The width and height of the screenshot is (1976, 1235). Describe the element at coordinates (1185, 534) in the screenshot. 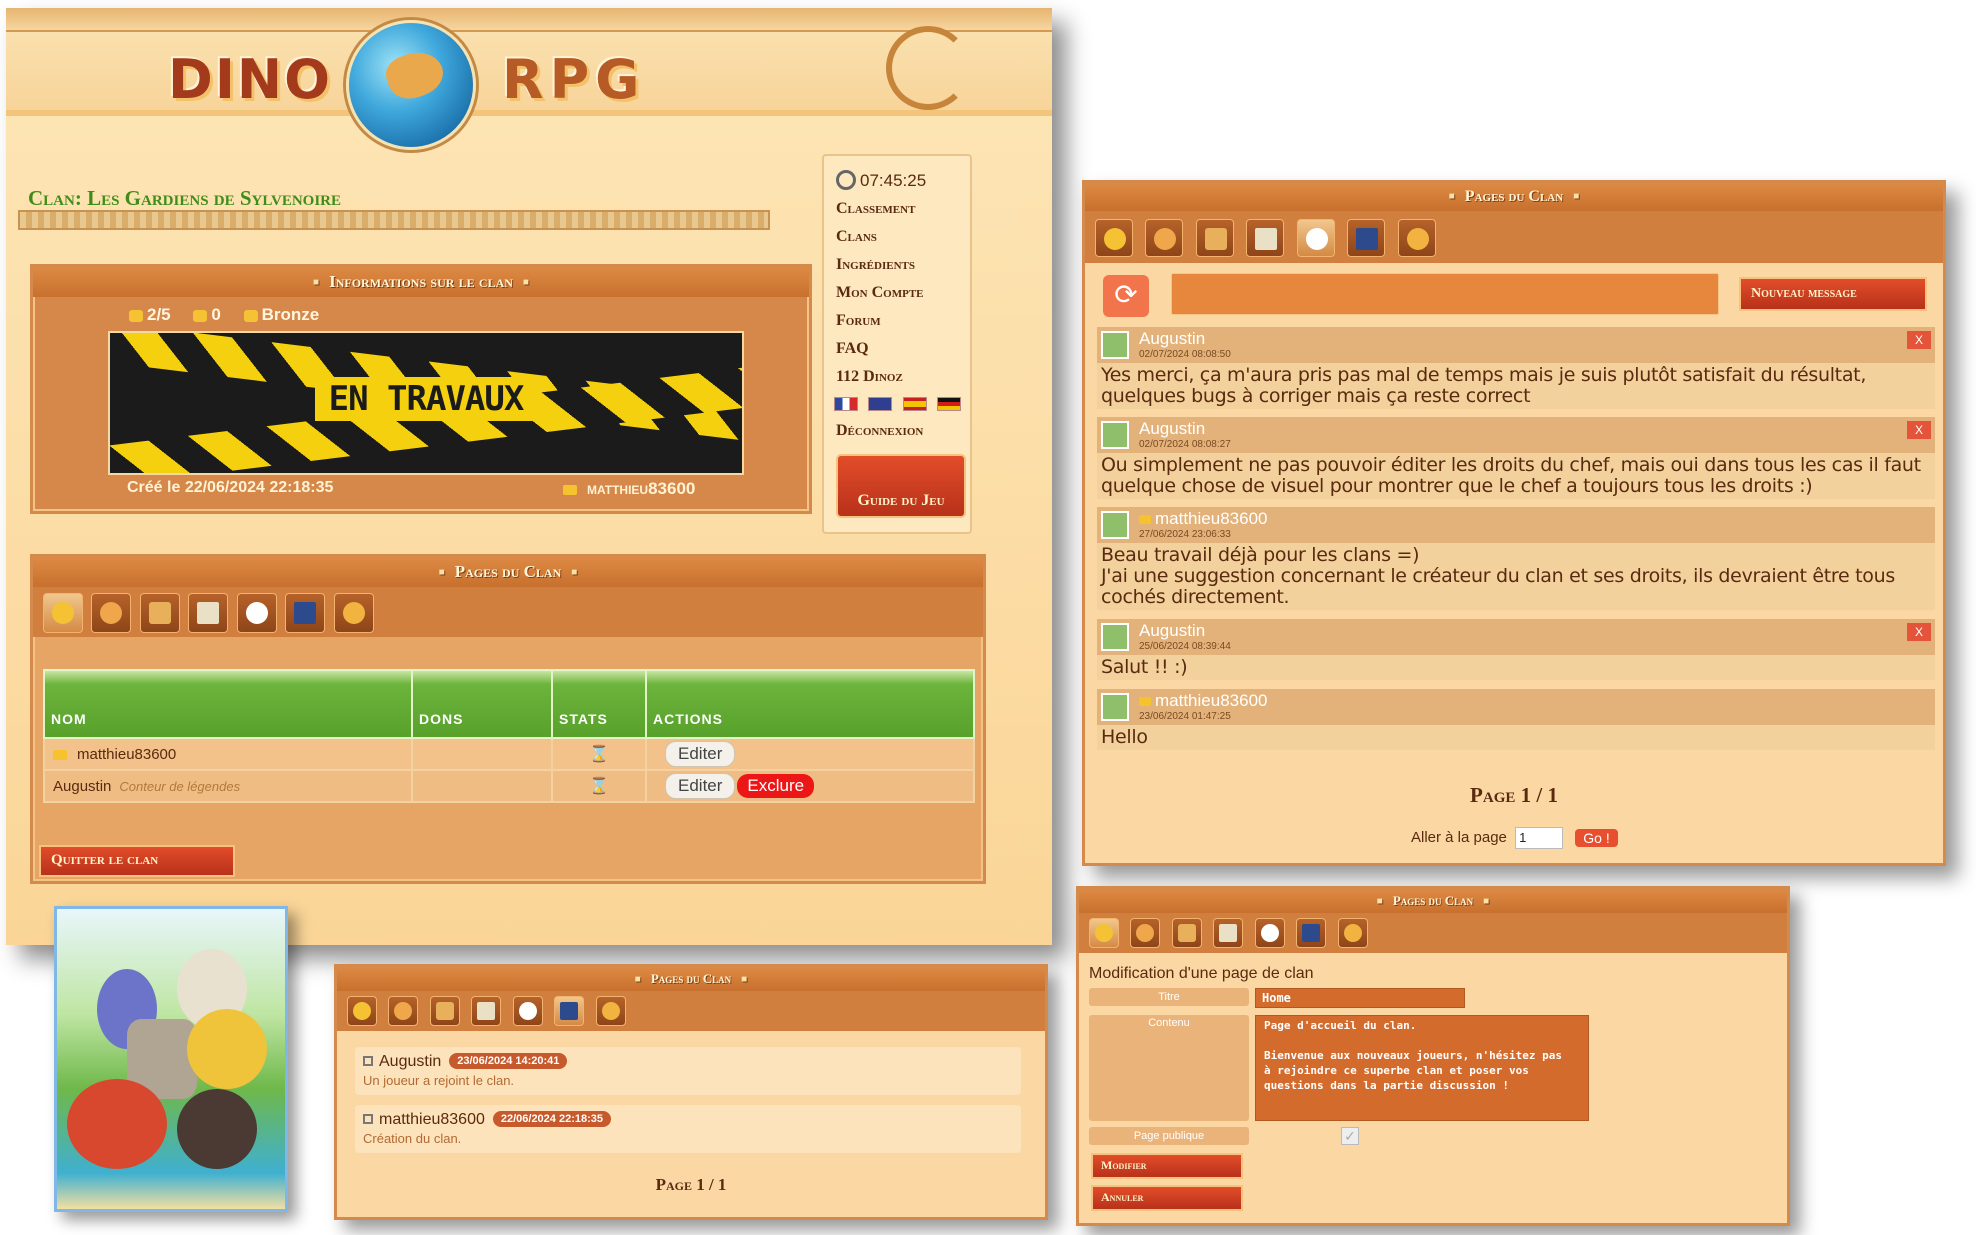

I see `post-date: 27/06/2024 23:06:33` at that location.